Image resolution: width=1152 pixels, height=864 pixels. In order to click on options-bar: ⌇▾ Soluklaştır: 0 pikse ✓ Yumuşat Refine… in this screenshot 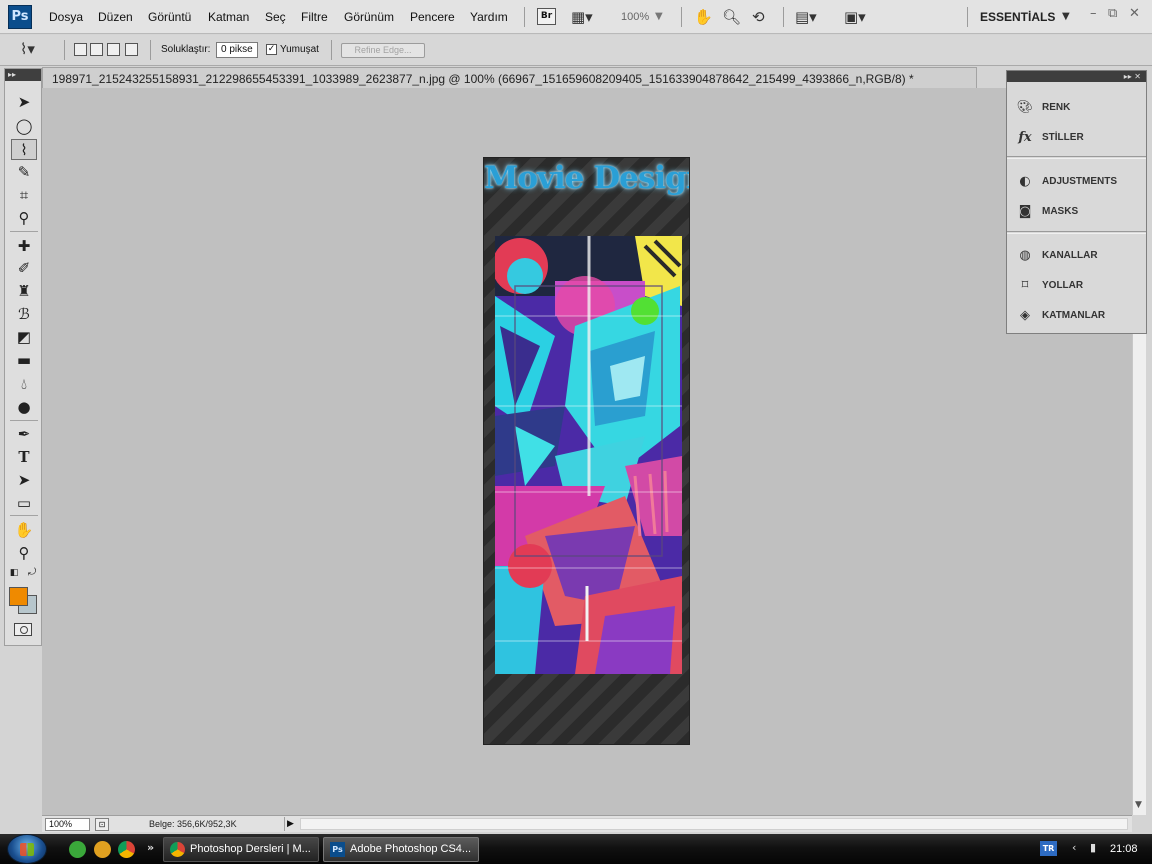, I will do `click(576, 50)`.